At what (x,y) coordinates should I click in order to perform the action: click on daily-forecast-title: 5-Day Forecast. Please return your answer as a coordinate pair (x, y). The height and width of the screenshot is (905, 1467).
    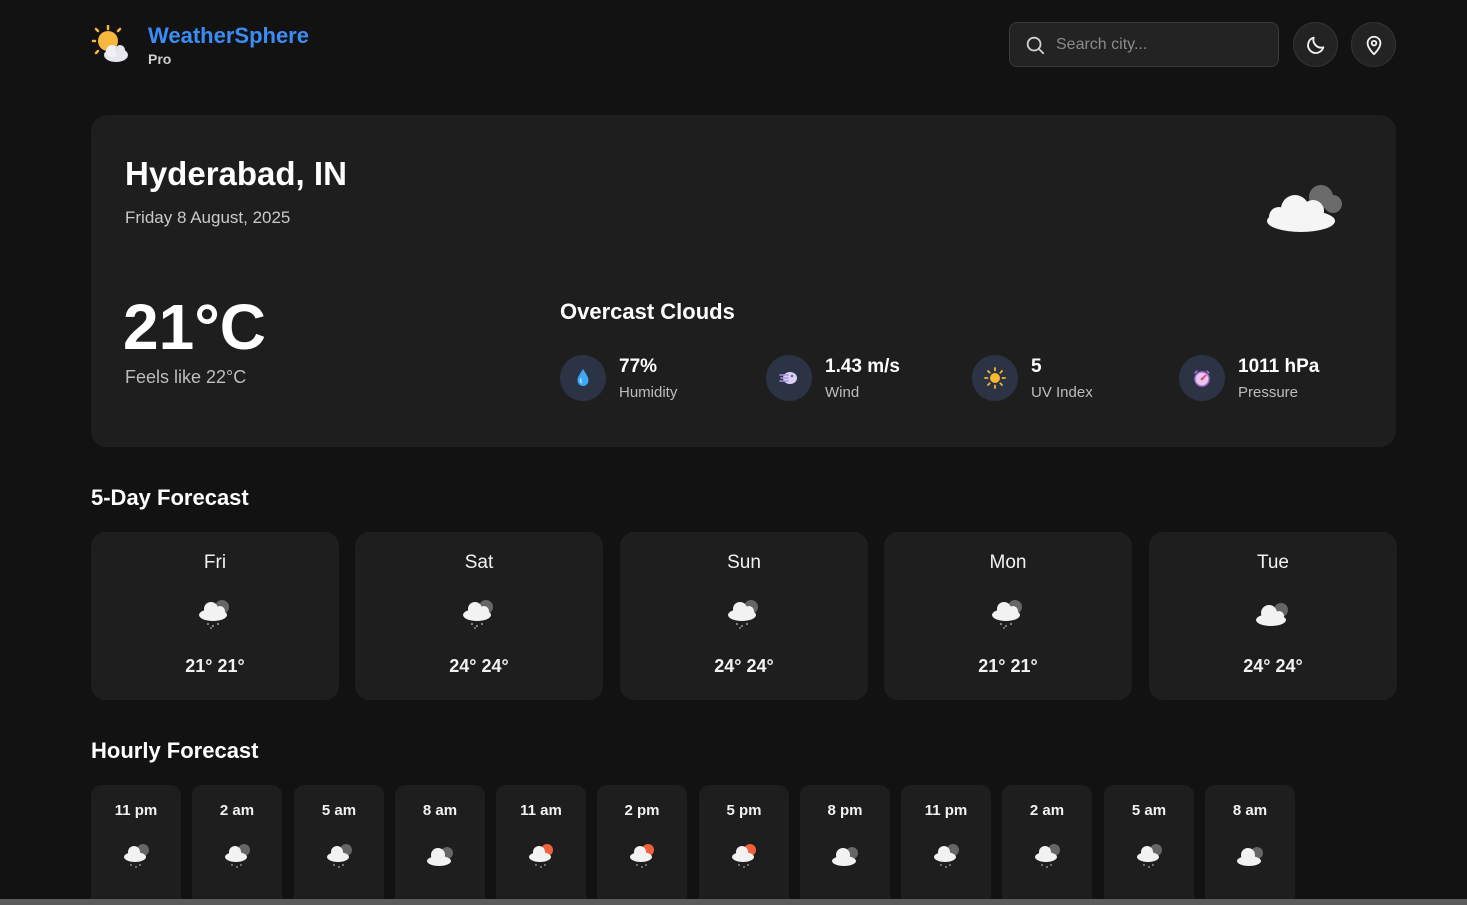
    Looking at the image, I should click on (170, 497).